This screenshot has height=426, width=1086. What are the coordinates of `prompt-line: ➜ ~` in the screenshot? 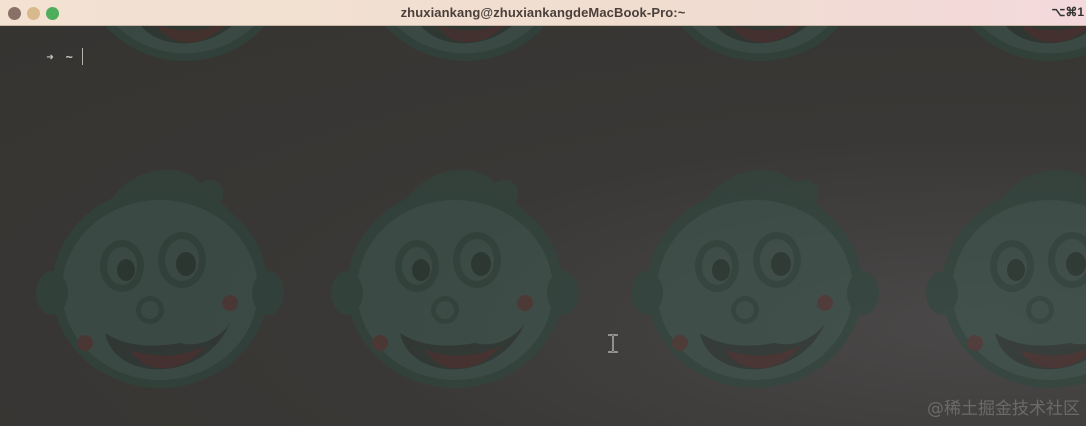 It's located at (43, 56).